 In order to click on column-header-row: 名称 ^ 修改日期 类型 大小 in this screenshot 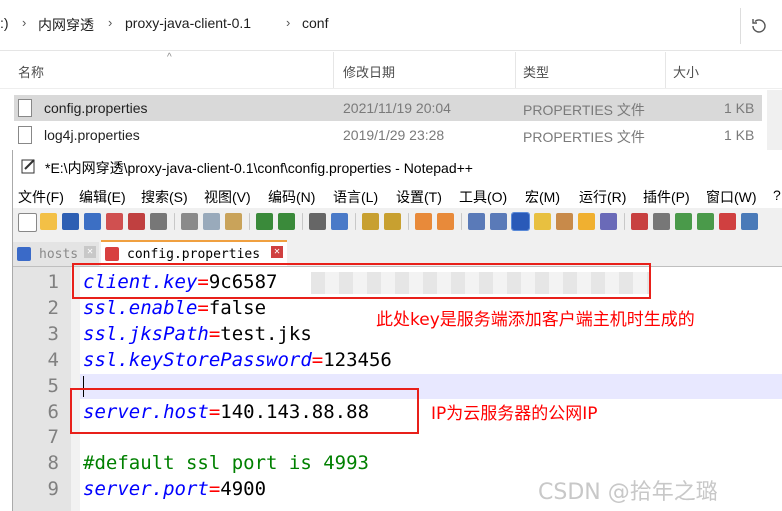, I will do `click(391, 70)`.